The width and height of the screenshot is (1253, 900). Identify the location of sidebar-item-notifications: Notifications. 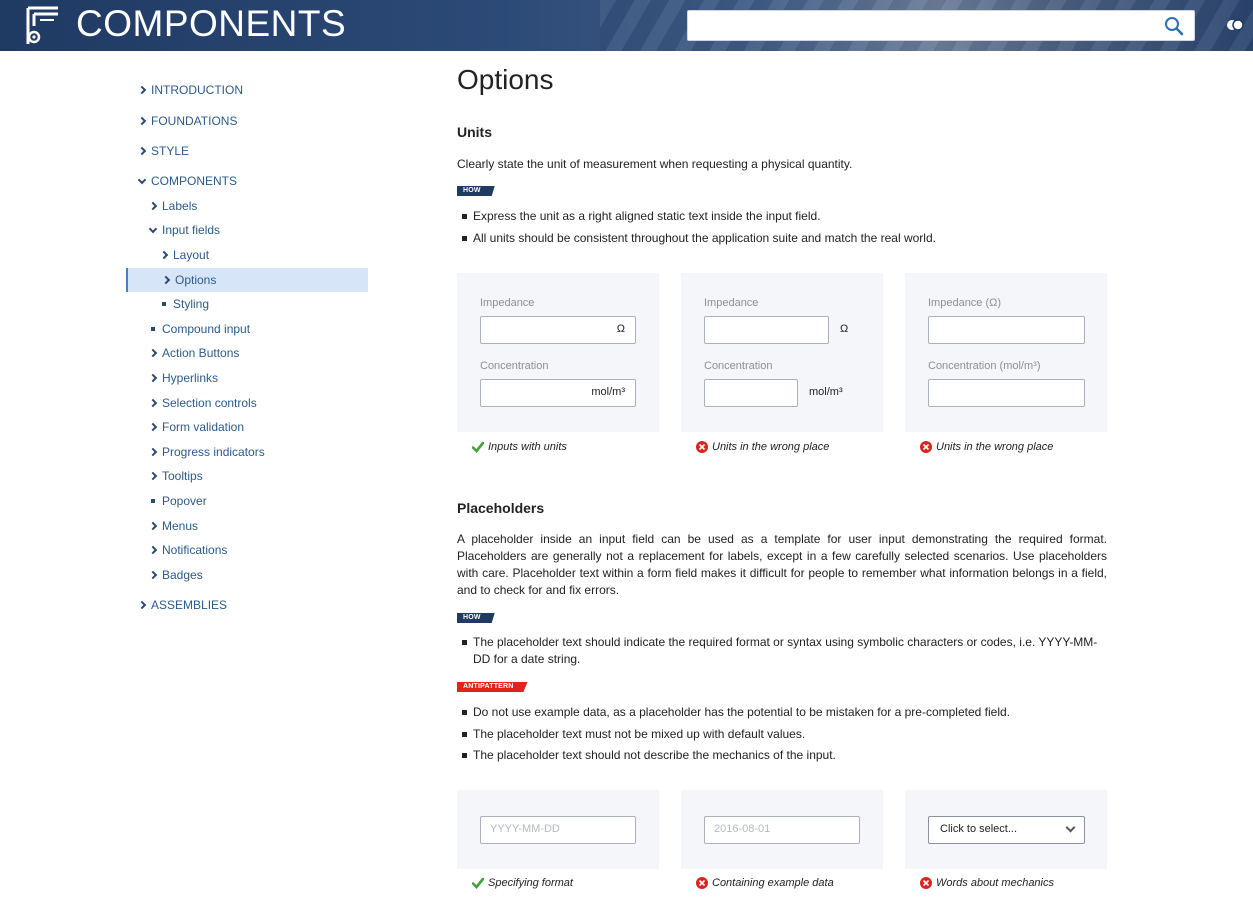
(248, 550).